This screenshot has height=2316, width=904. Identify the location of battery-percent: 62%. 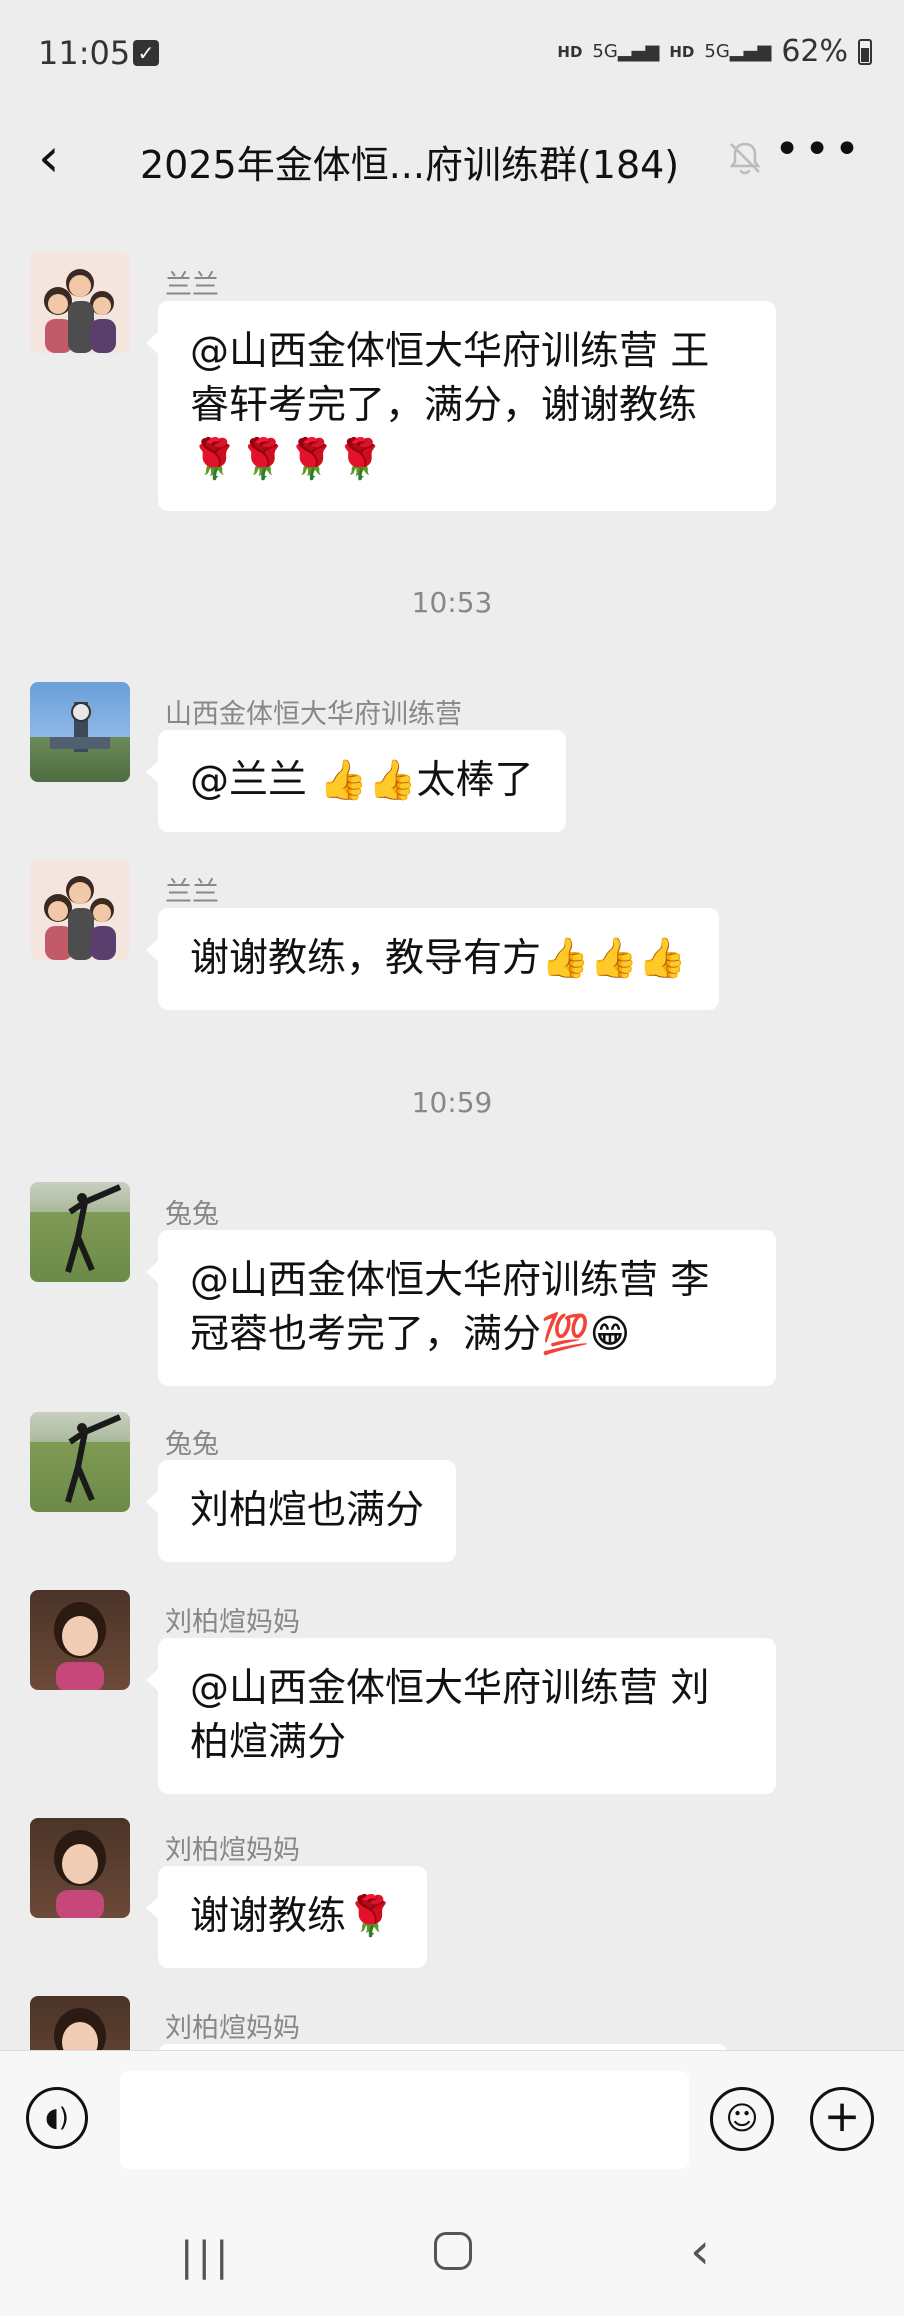
(814, 51).